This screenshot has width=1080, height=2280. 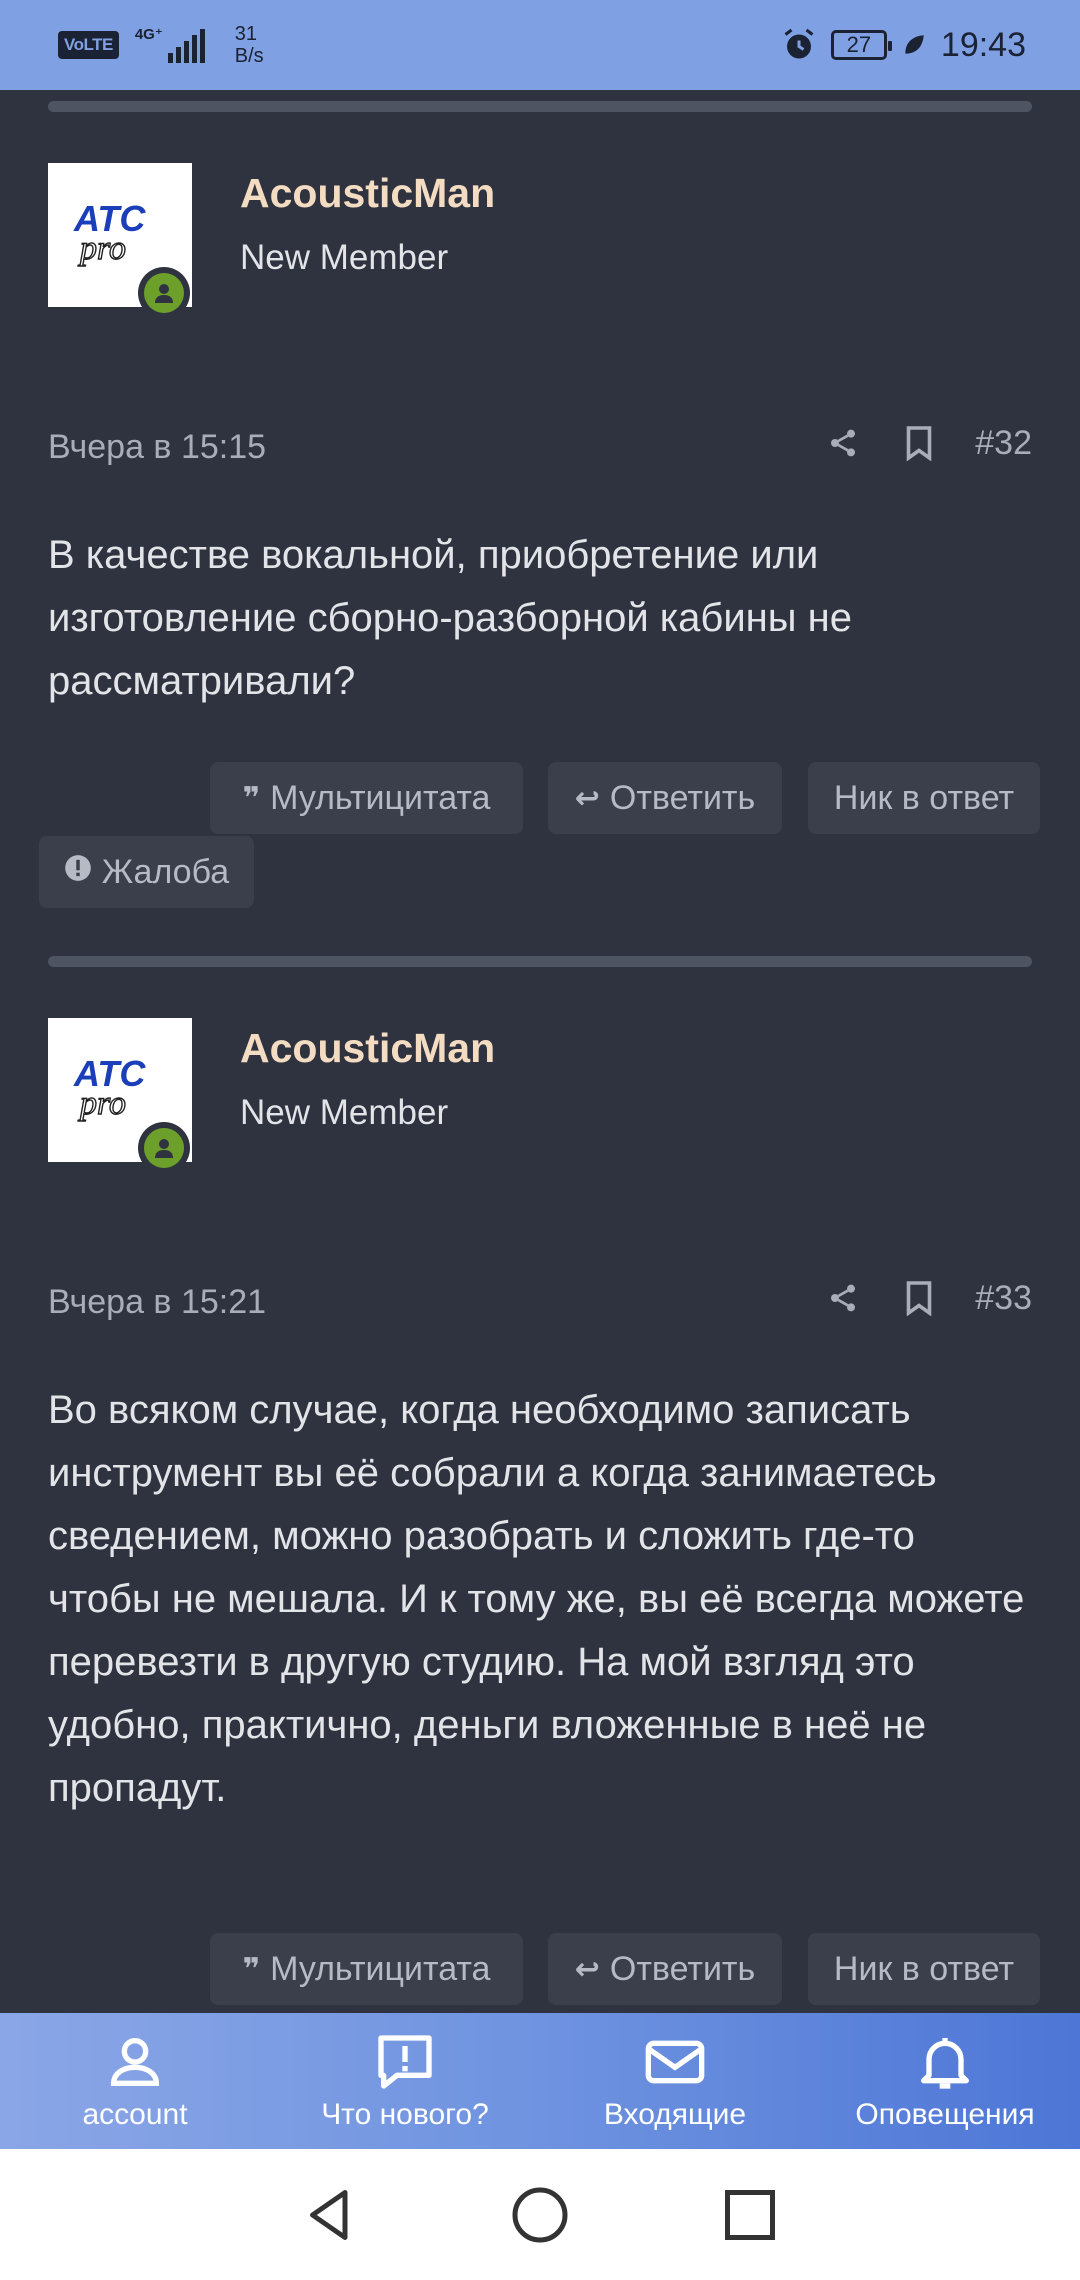 I want to click on speed-value: 31, so click(x=245, y=34).